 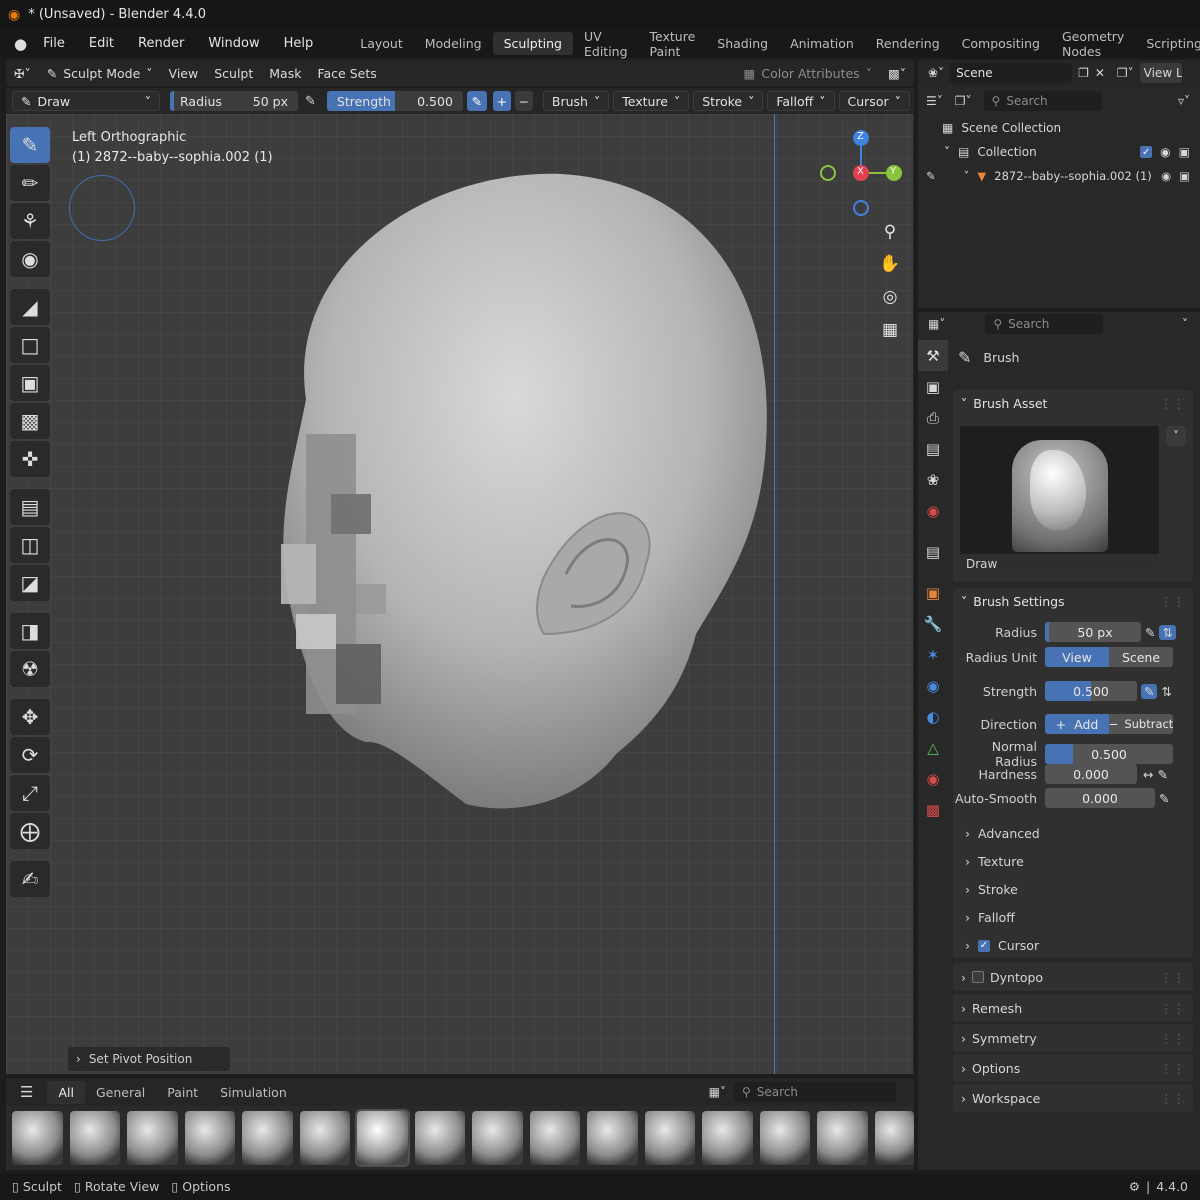 What do you see at coordinates (822, 43) in the screenshot?
I see `tab-animation: Animation` at bounding box center [822, 43].